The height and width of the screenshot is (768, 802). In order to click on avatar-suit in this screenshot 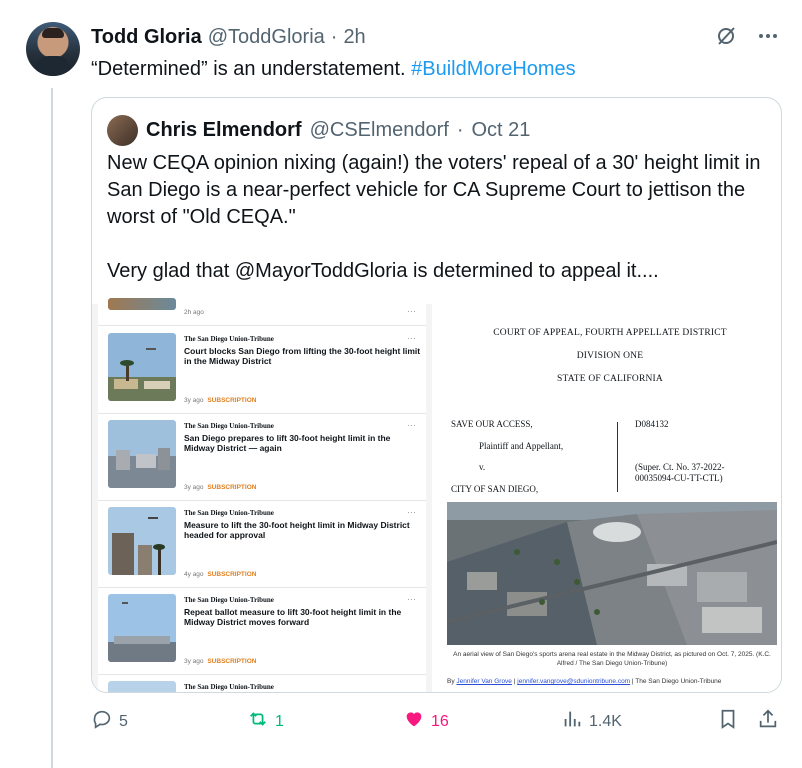, I will do `click(53, 66)`.